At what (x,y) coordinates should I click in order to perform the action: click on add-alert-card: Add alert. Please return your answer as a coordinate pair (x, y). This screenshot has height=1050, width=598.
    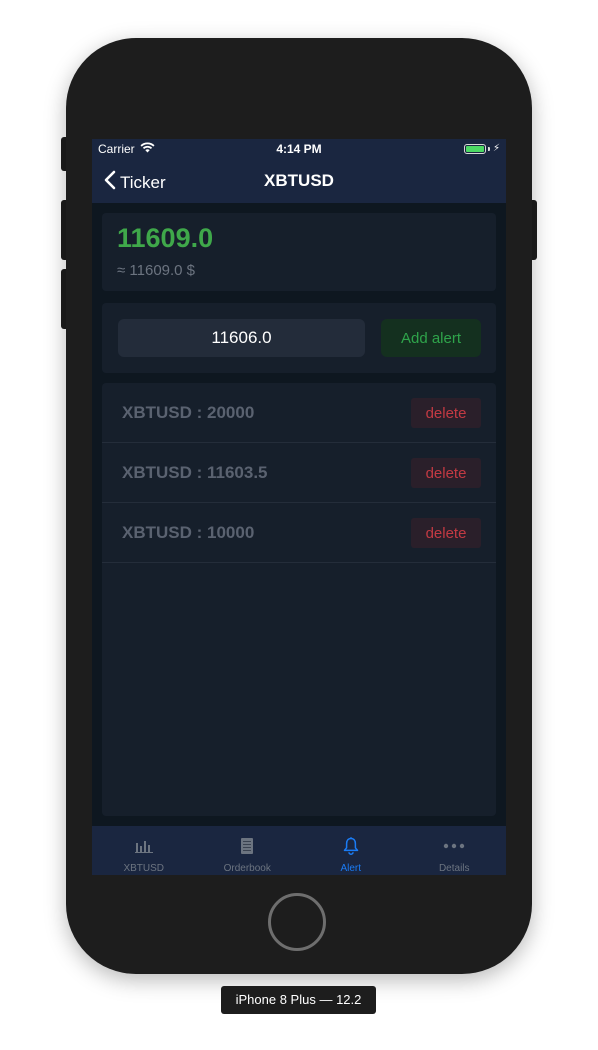
    Looking at the image, I should click on (299, 338).